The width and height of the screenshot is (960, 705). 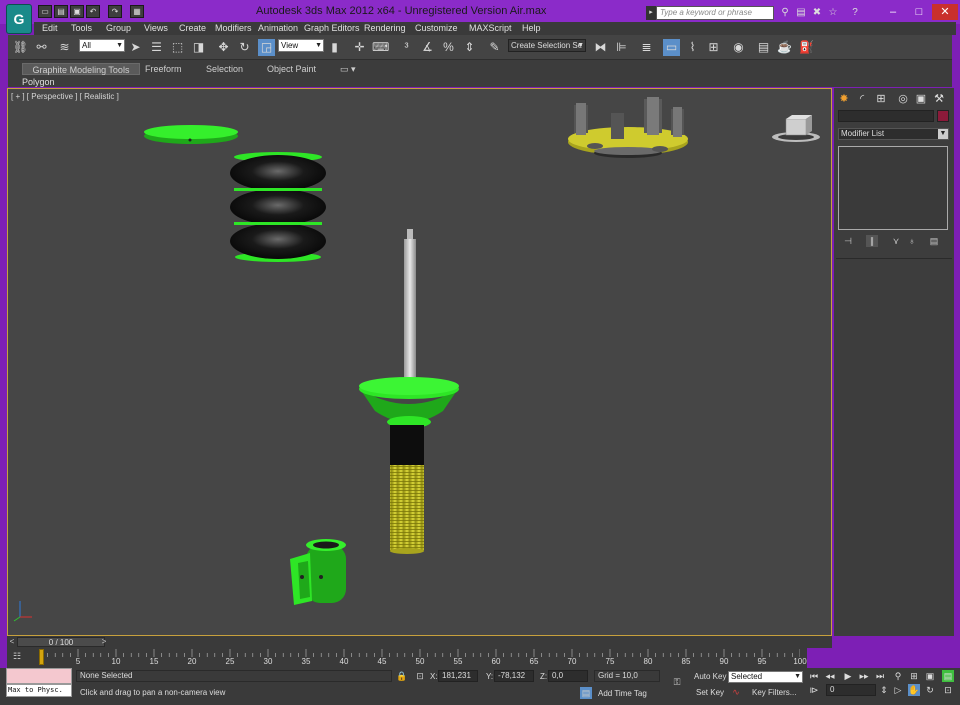 What do you see at coordinates (919, 12) in the screenshot?
I see `maximize-button: □` at bounding box center [919, 12].